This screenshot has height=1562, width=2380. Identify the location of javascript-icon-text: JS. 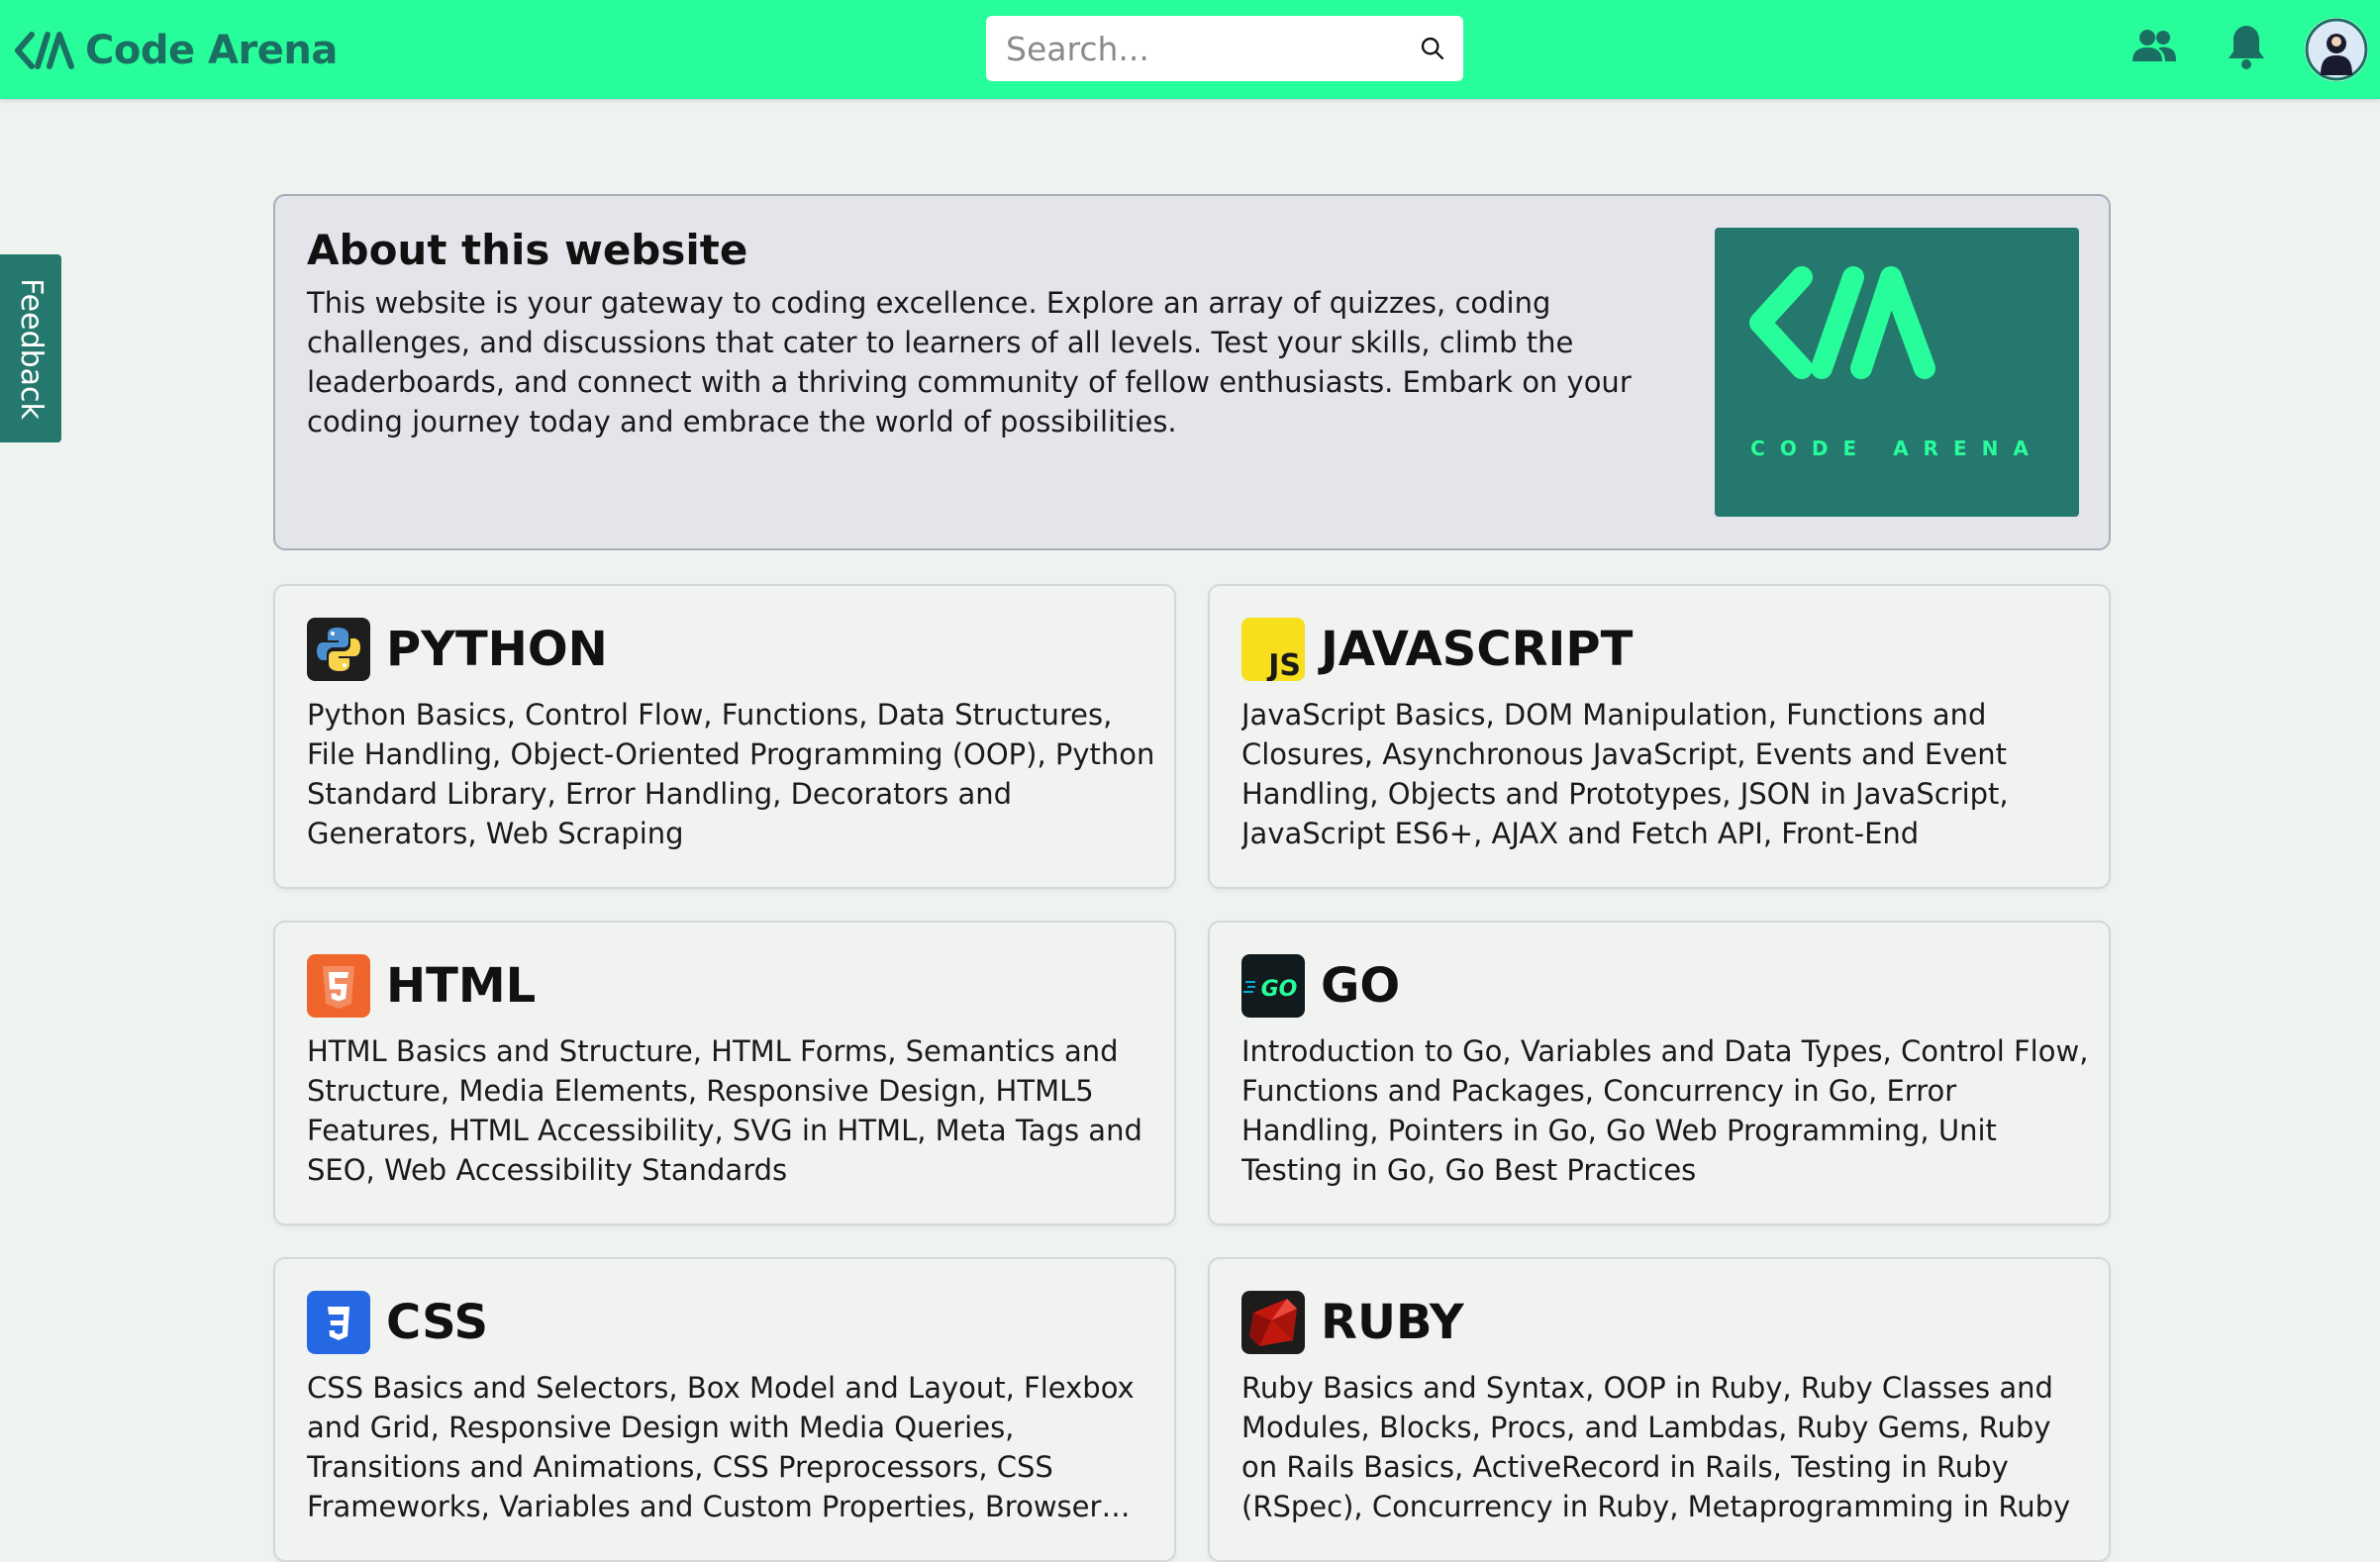
(1283, 664).